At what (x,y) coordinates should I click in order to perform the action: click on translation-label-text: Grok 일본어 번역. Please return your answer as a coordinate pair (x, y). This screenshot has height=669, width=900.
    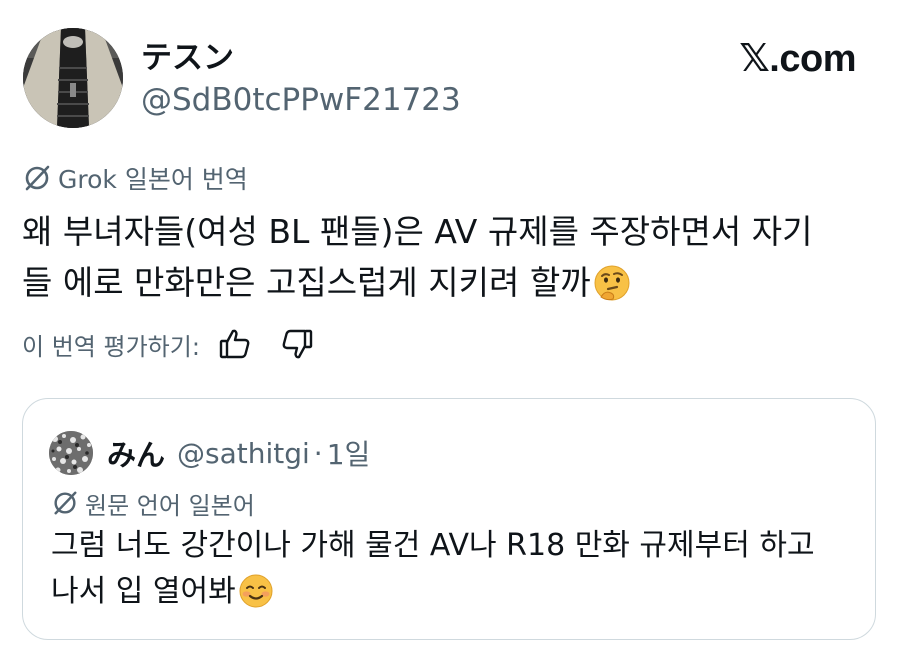
    Looking at the image, I should click on (153, 179).